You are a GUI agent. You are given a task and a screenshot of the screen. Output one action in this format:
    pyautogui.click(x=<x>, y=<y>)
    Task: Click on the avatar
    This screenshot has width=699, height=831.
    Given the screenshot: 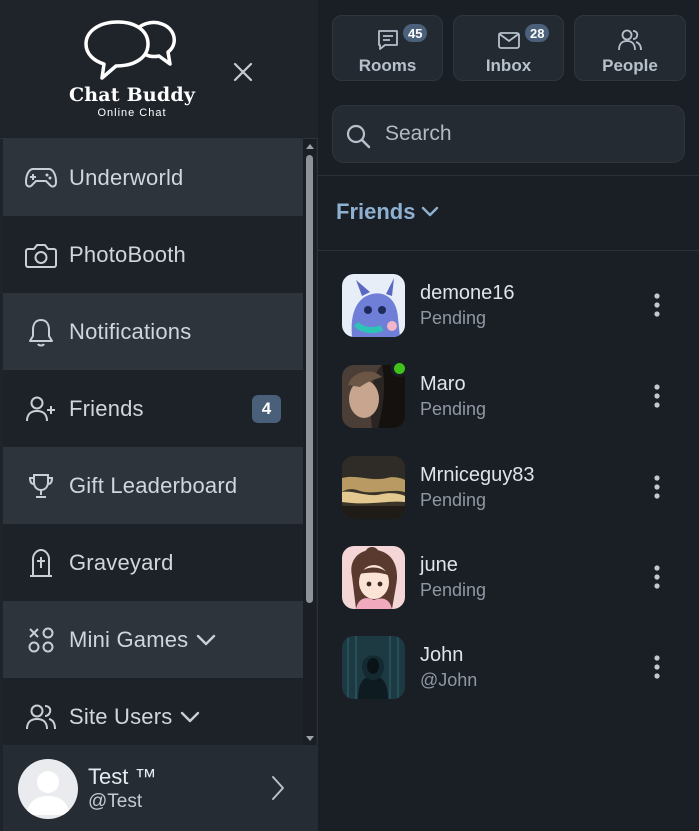 What is the action you would take?
    pyautogui.click(x=48, y=789)
    